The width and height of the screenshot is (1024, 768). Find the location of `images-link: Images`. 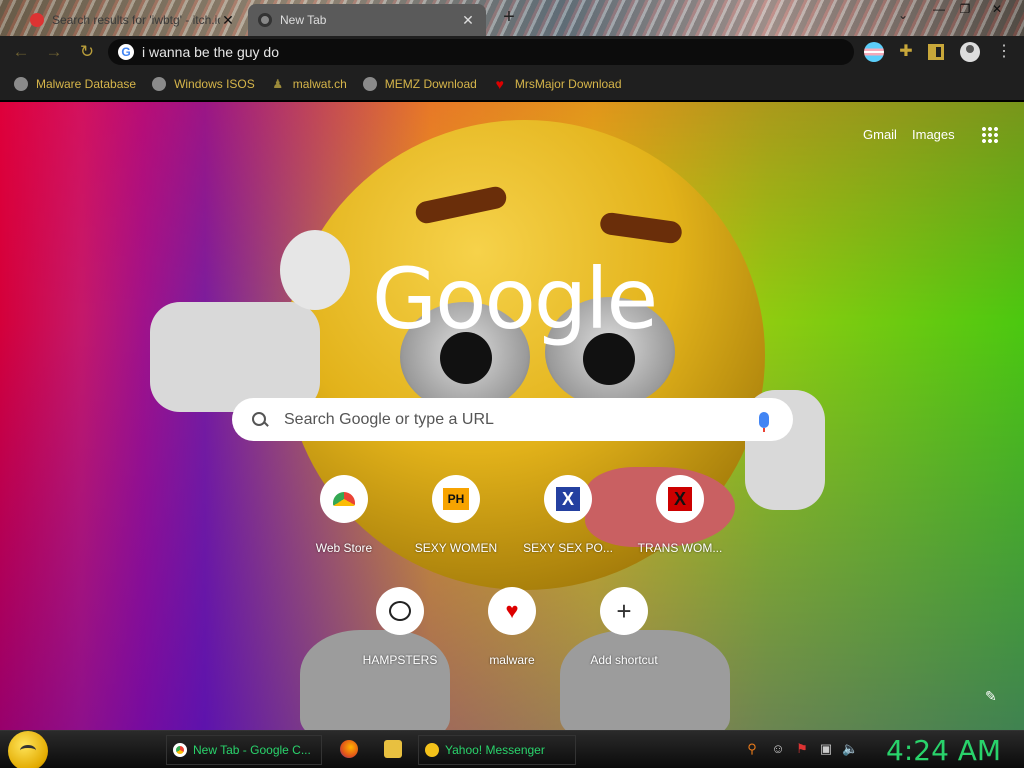

images-link: Images is located at coordinates (933, 134).